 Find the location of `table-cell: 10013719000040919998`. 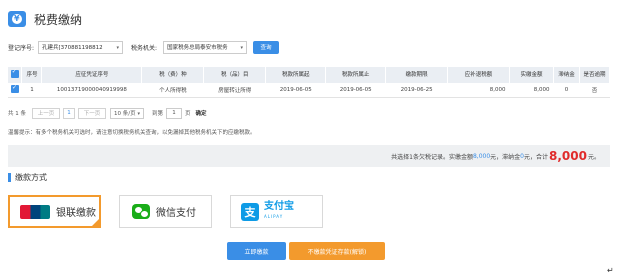

table-cell: 10013719000040919998 is located at coordinates (91, 90).